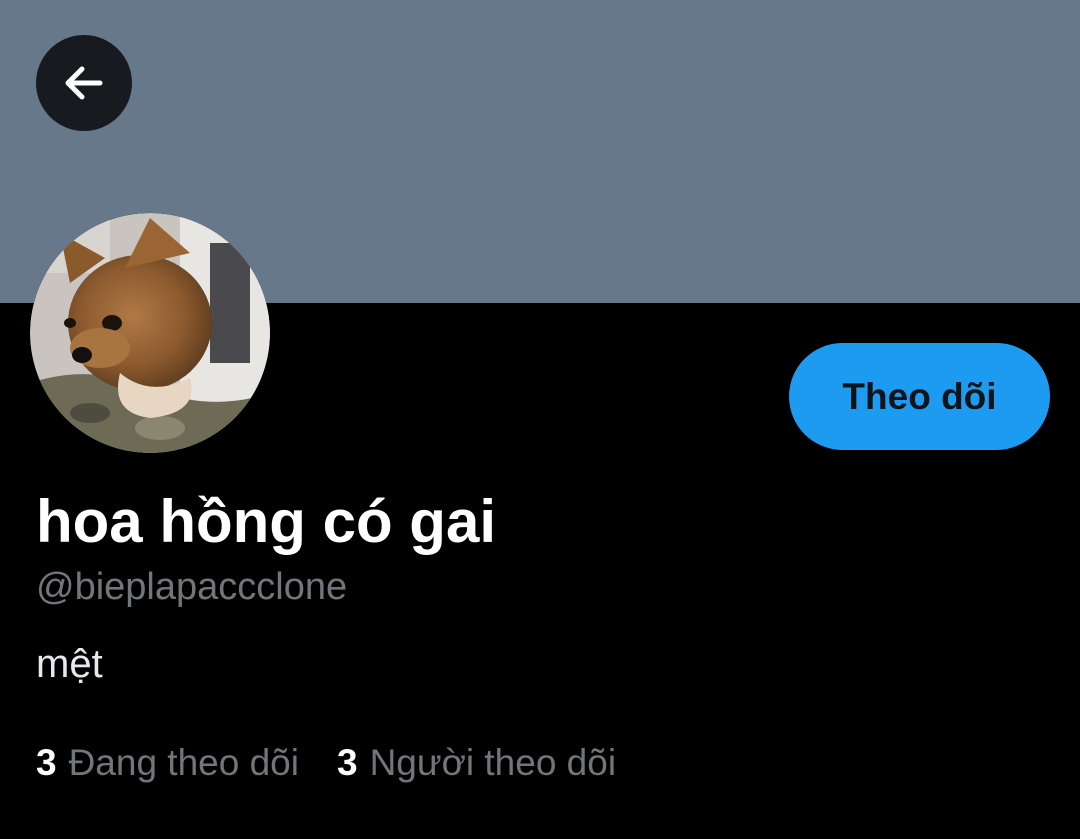 The width and height of the screenshot is (1080, 839). Describe the element at coordinates (326, 763) in the screenshot. I see `profile-stats: 3 Đang theo dõi 3 Người theo dõi` at that location.